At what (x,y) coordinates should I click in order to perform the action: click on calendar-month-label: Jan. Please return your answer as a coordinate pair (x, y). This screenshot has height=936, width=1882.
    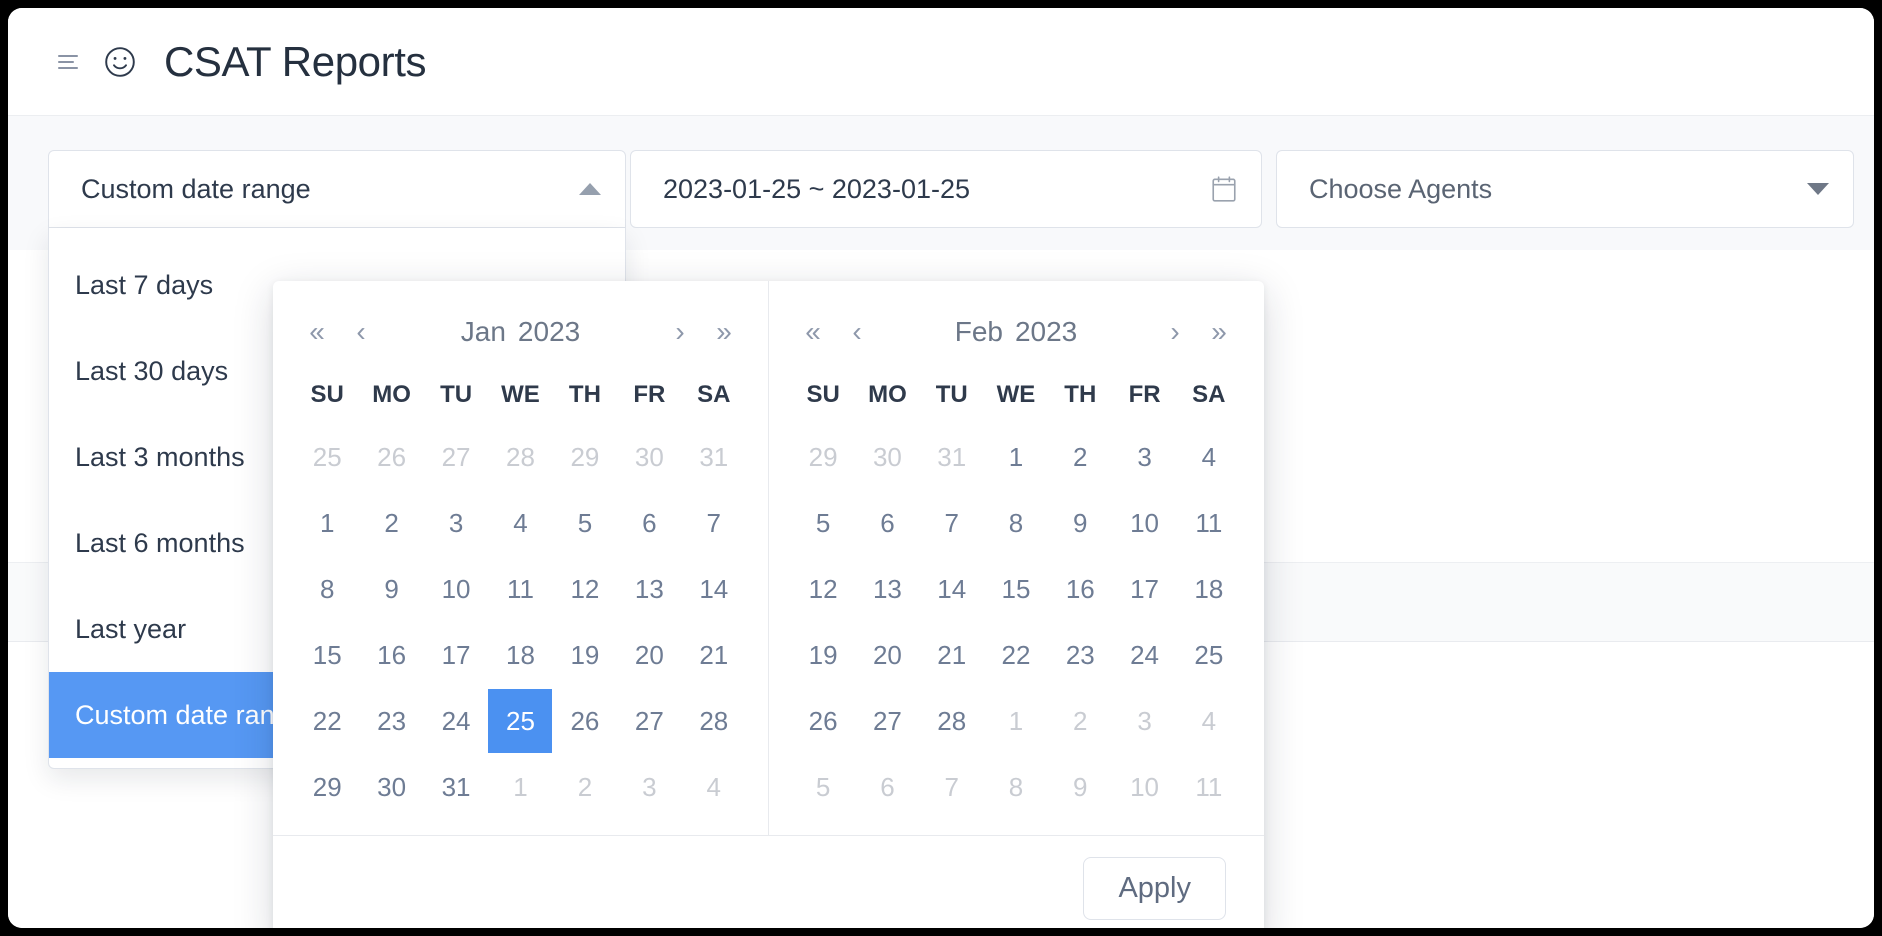
    Looking at the image, I should click on (483, 331).